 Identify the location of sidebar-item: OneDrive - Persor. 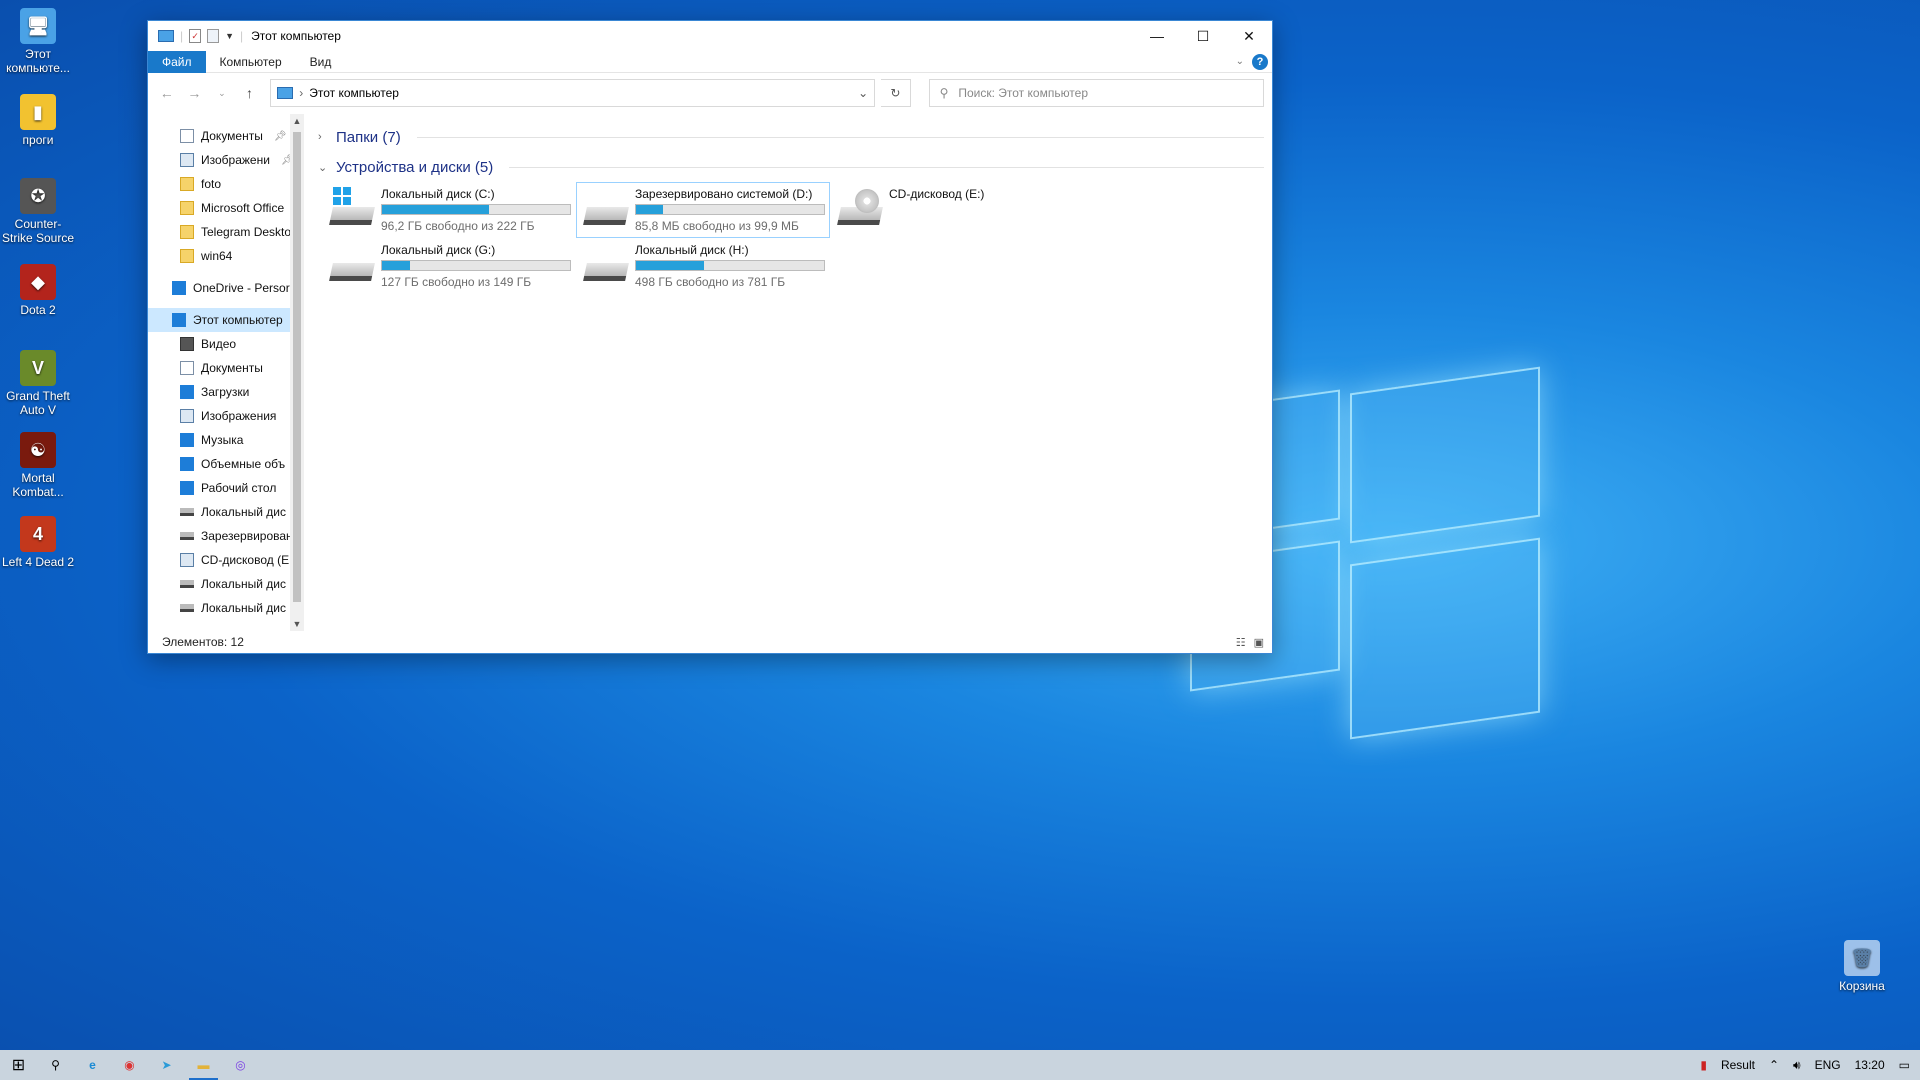
(226, 288).